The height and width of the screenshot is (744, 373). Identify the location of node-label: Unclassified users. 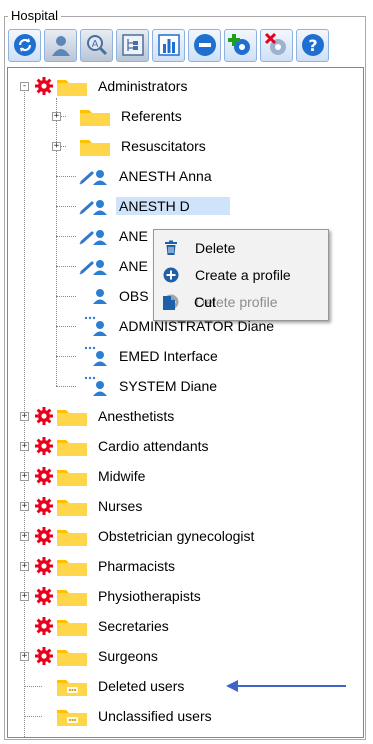
(155, 716).